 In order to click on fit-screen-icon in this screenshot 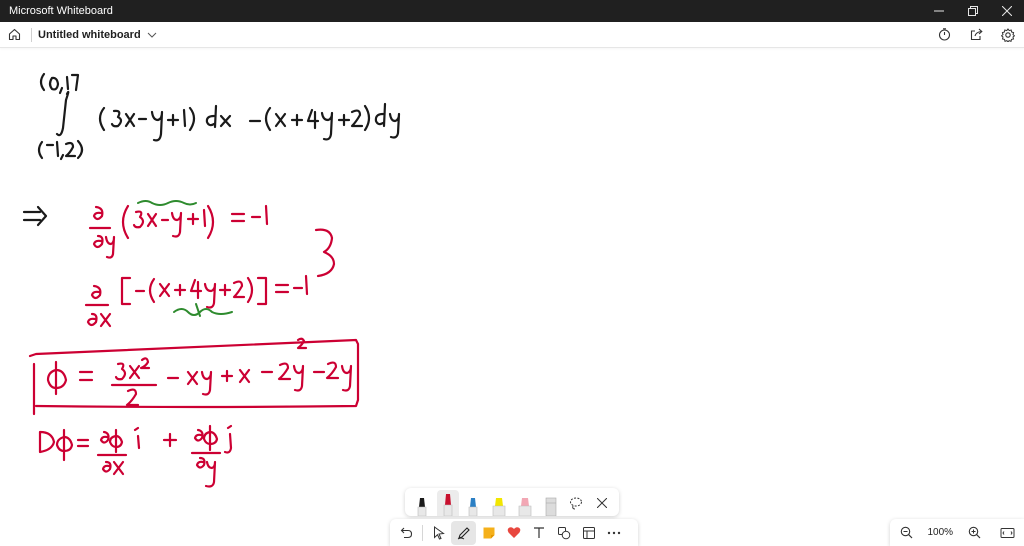, I will do `click(1007, 533)`.